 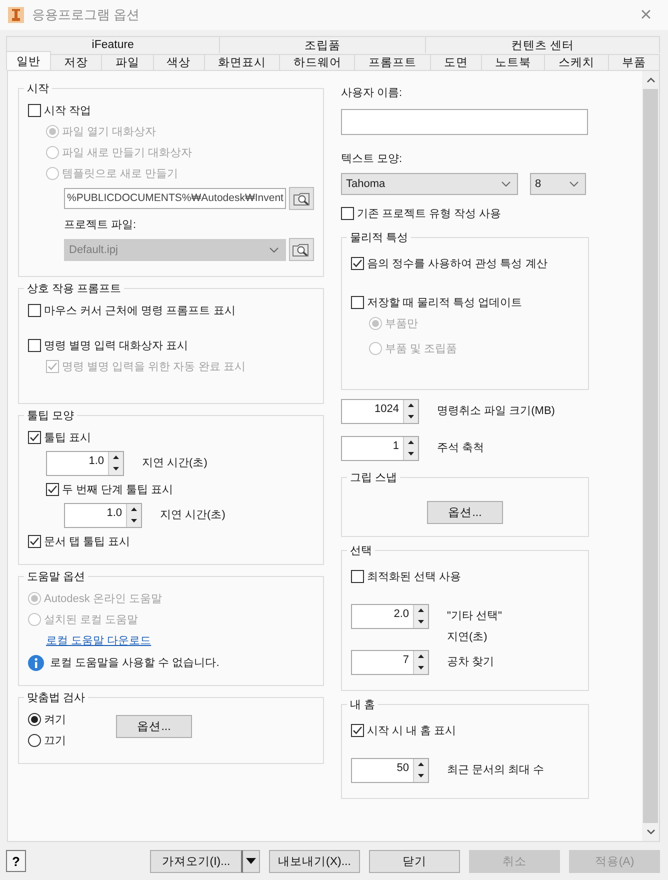 I want to click on spin-box: 2.0, so click(x=390, y=616).